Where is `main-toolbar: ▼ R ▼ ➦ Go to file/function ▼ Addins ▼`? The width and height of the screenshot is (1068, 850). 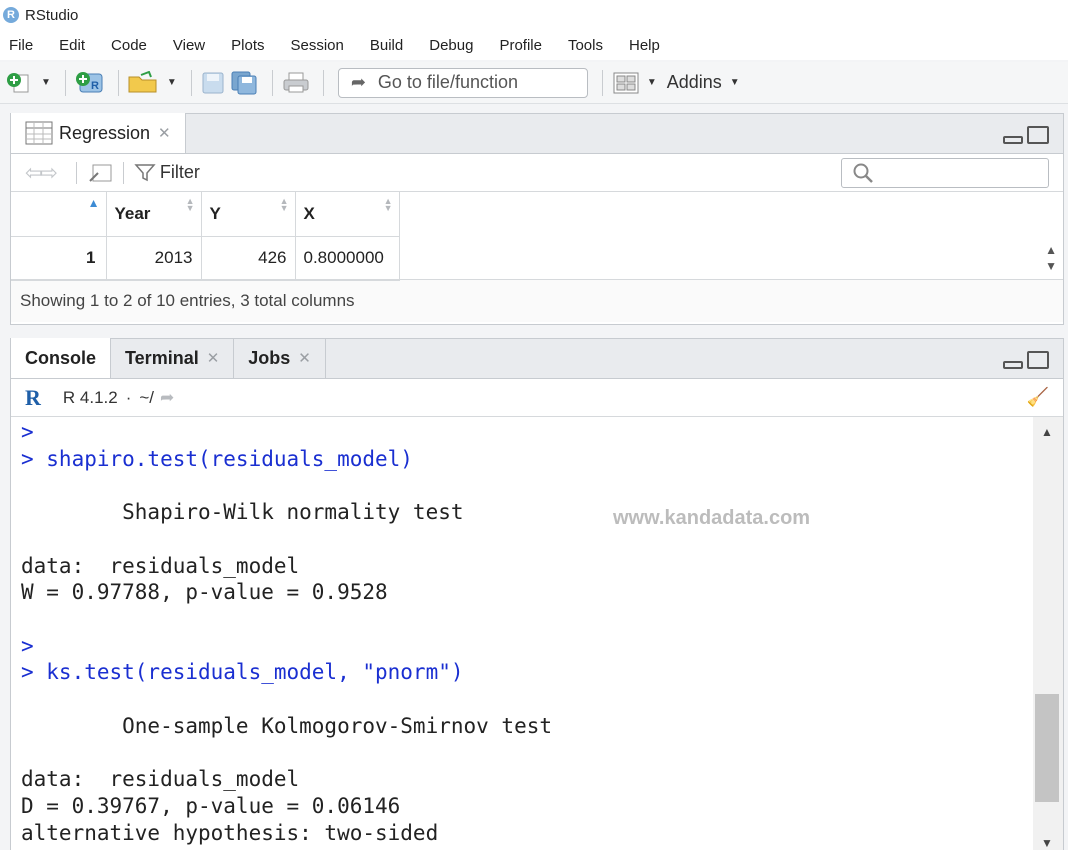
main-toolbar: ▼ R ▼ ➦ Go to file/function ▼ Addins ▼ is located at coordinates (534, 83).